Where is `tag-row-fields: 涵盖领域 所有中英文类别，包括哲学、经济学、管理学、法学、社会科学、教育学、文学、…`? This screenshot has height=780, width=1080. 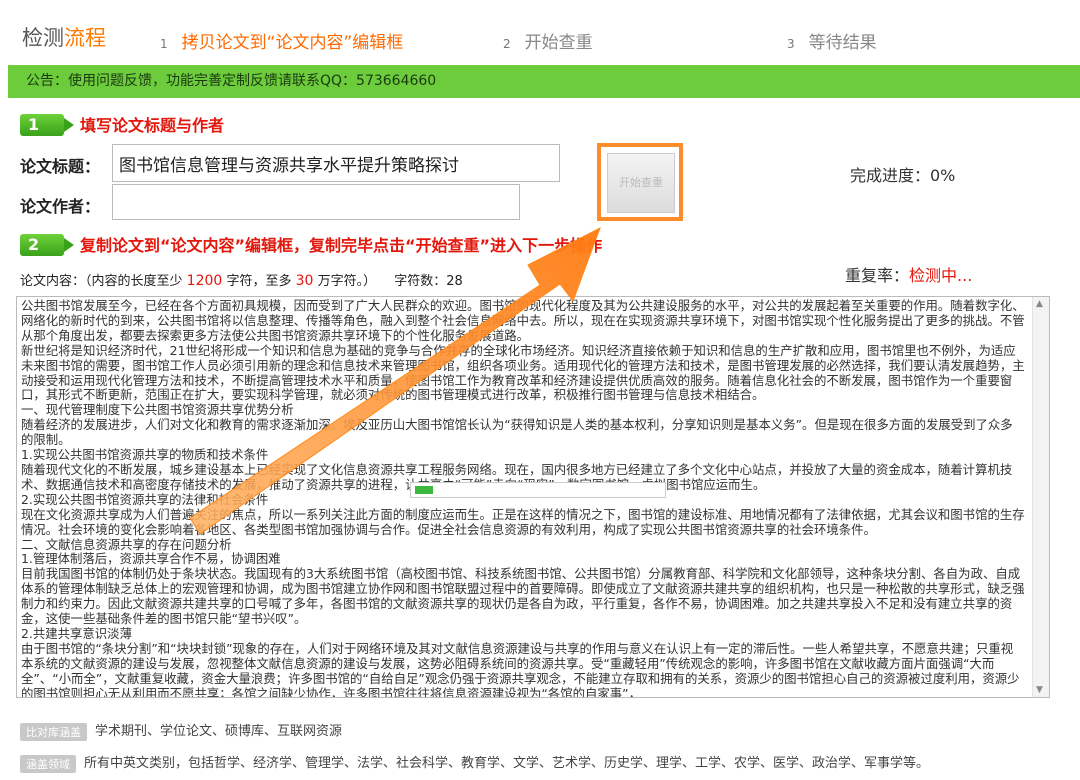
tag-row-fields: 涵盖领域 所有中英文类别，包括哲学、经济学、管理学、法学、社会科学、教育学、文学、… is located at coordinates (474, 762).